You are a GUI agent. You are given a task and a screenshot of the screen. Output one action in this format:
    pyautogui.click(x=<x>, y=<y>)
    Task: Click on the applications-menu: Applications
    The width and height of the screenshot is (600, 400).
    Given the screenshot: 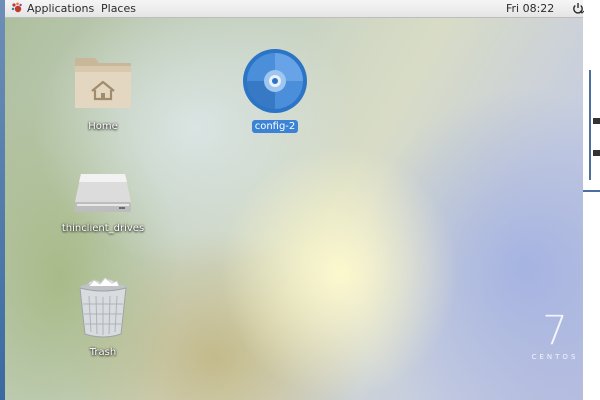 What is the action you would take?
    pyautogui.click(x=52, y=8)
    